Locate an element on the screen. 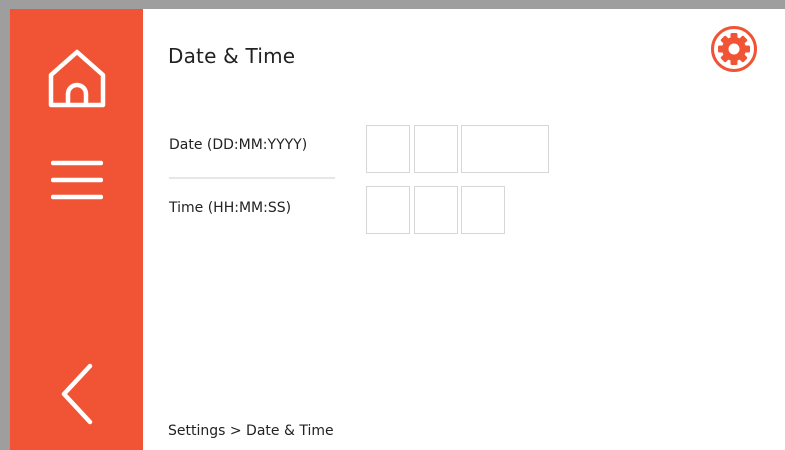 The width and height of the screenshot is (785, 450). back-button is located at coordinates (76, 394).